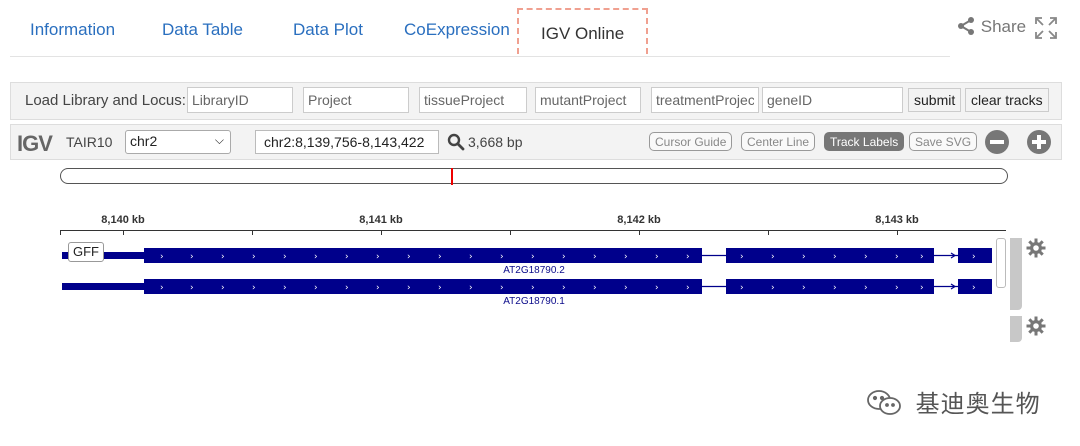 The width and height of the screenshot is (1080, 446). Describe the element at coordinates (832, 100) in the screenshot. I see `gene-id-input` at that location.